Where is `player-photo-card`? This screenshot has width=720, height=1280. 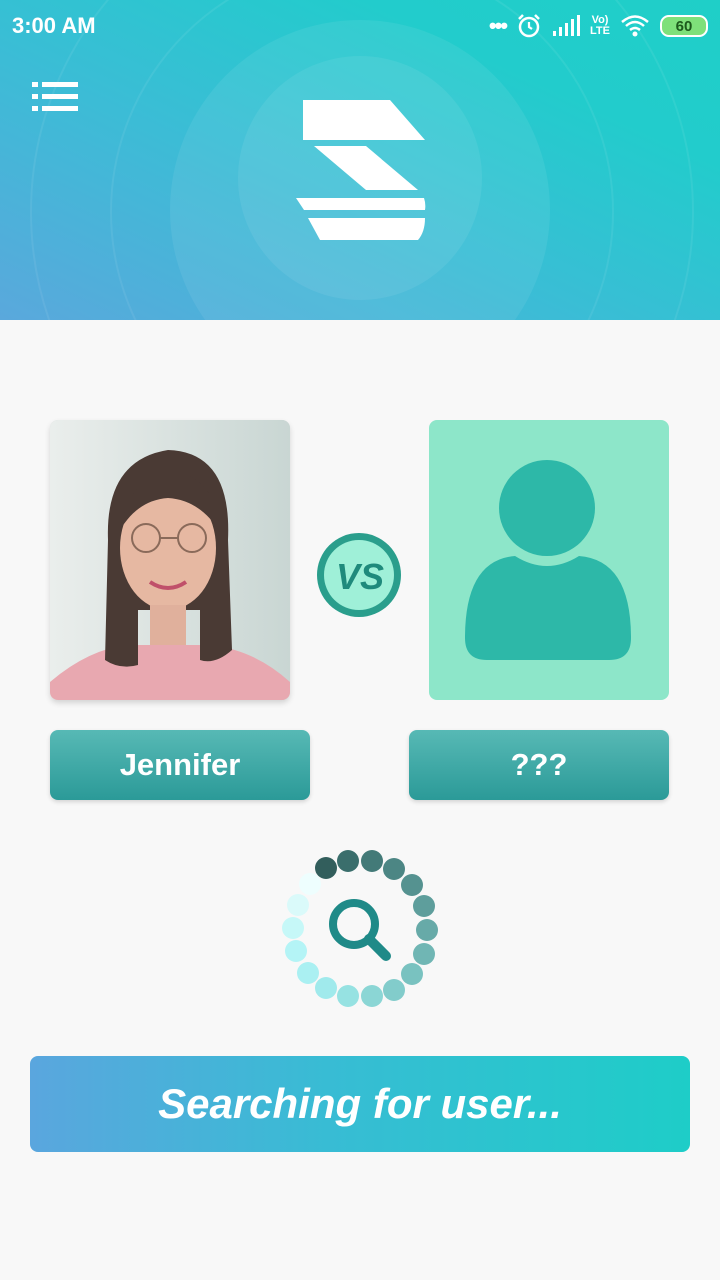
player-photo-card is located at coordinates (170, 560).